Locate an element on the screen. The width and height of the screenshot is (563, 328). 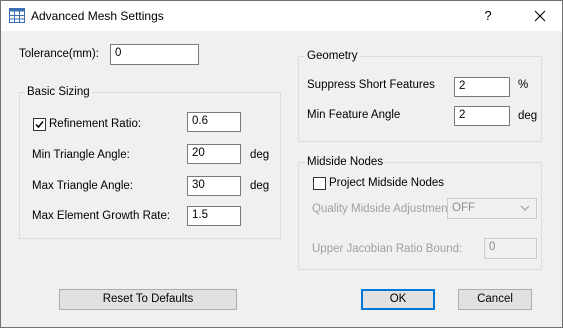
upper-jacobian-ratio-bound-label: Upper Jacobian Ratio Bound: is located at coordinates (387, 249).